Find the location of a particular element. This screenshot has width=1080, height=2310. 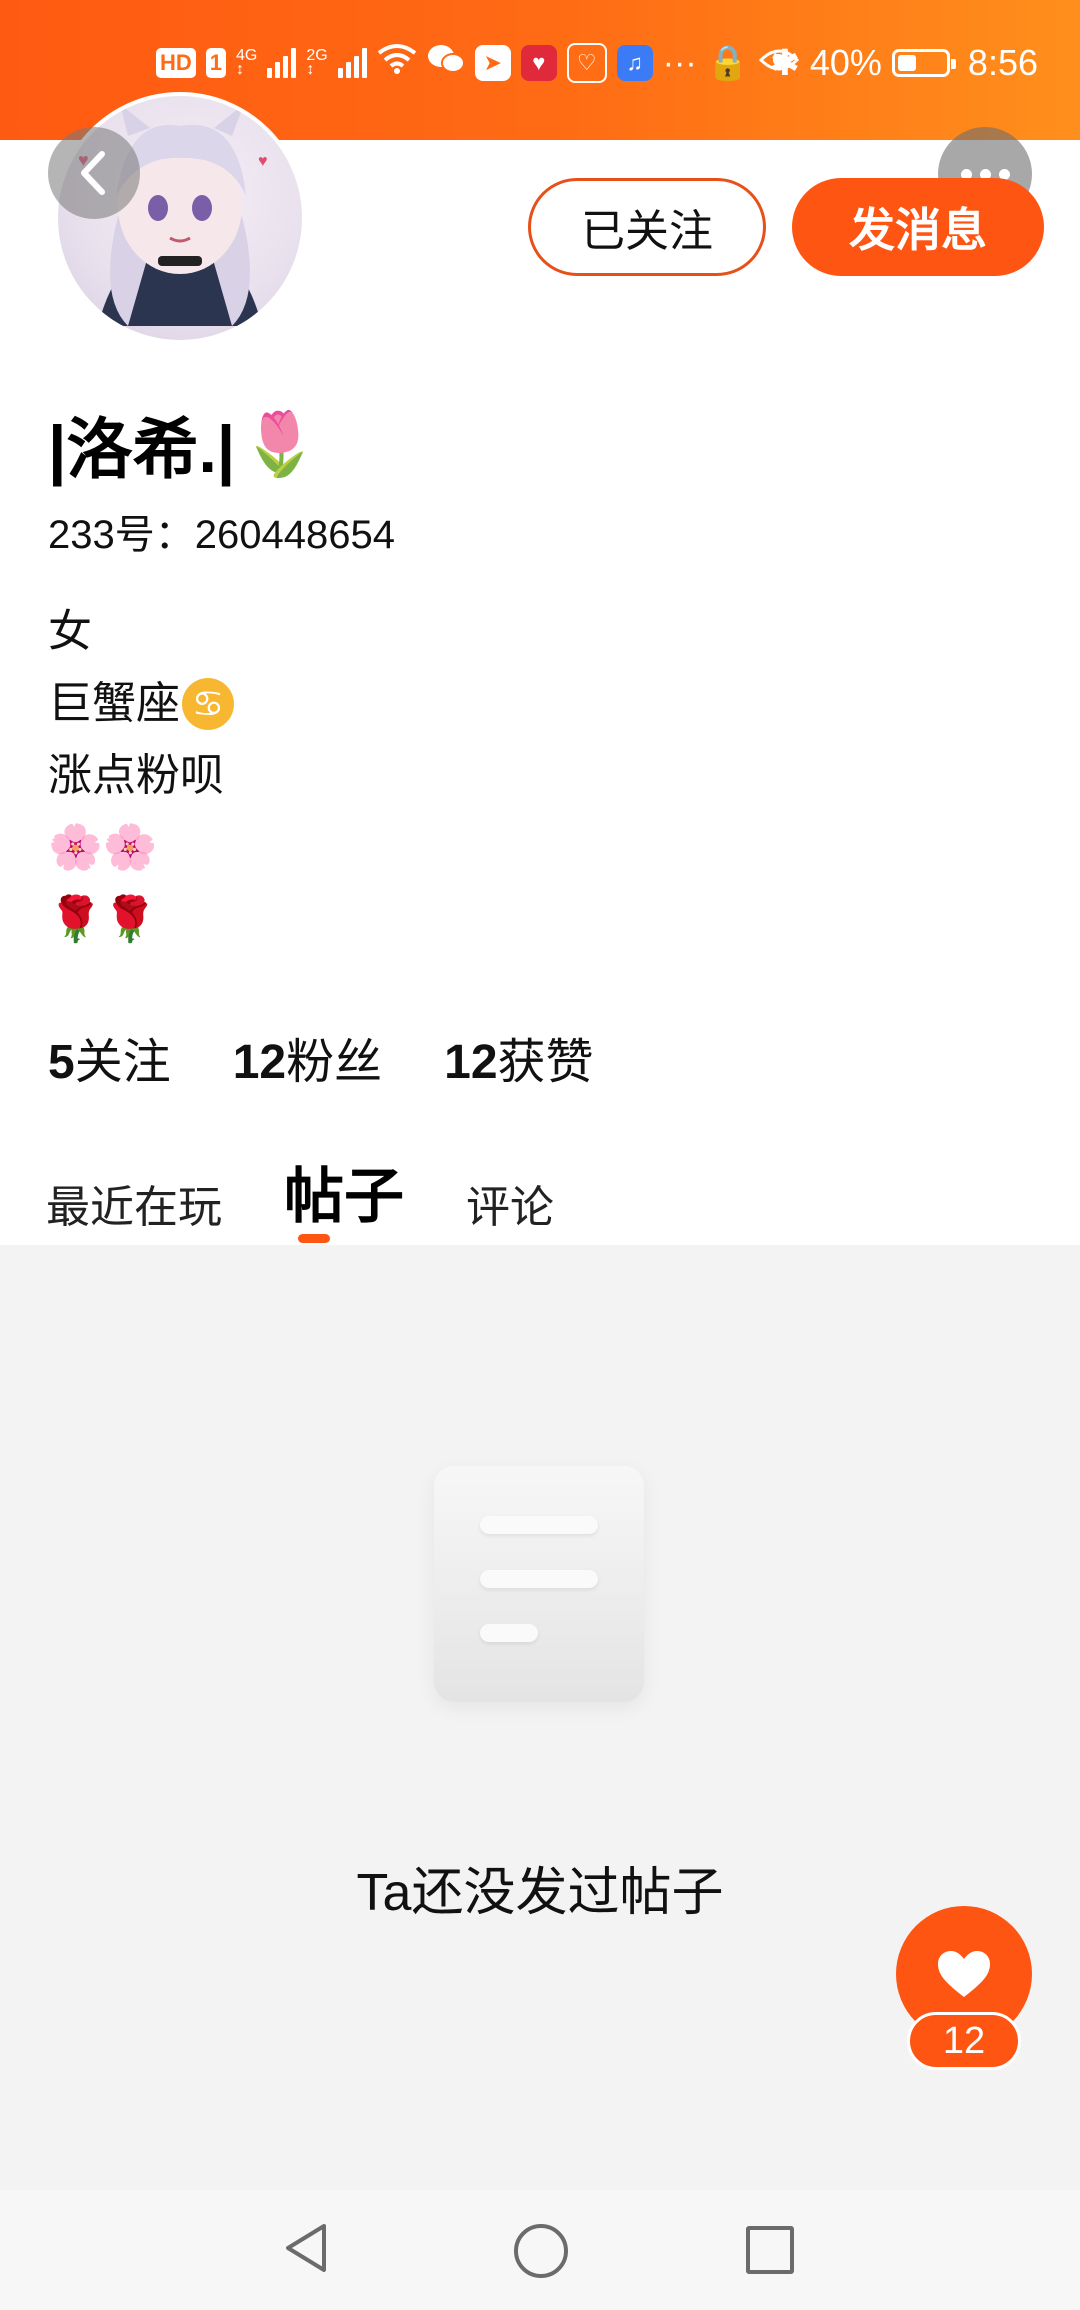

bio-text: 涨点粉呗 is located at coordinates (141, 776).